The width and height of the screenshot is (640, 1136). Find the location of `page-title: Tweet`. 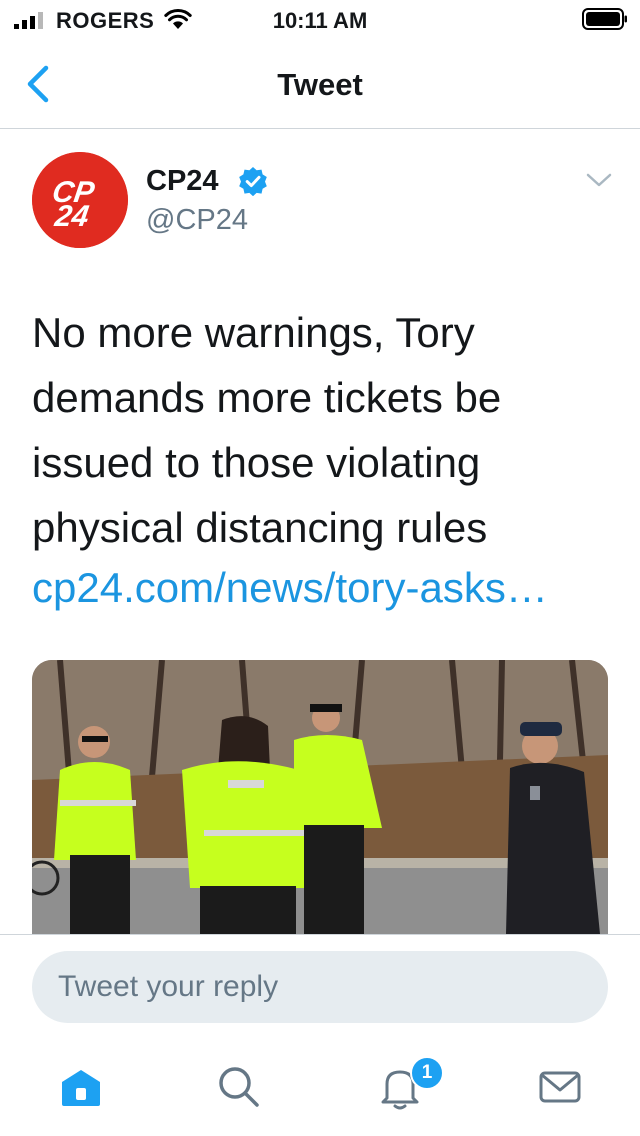

page-title: Tweet is located at coordinates (320, 84).